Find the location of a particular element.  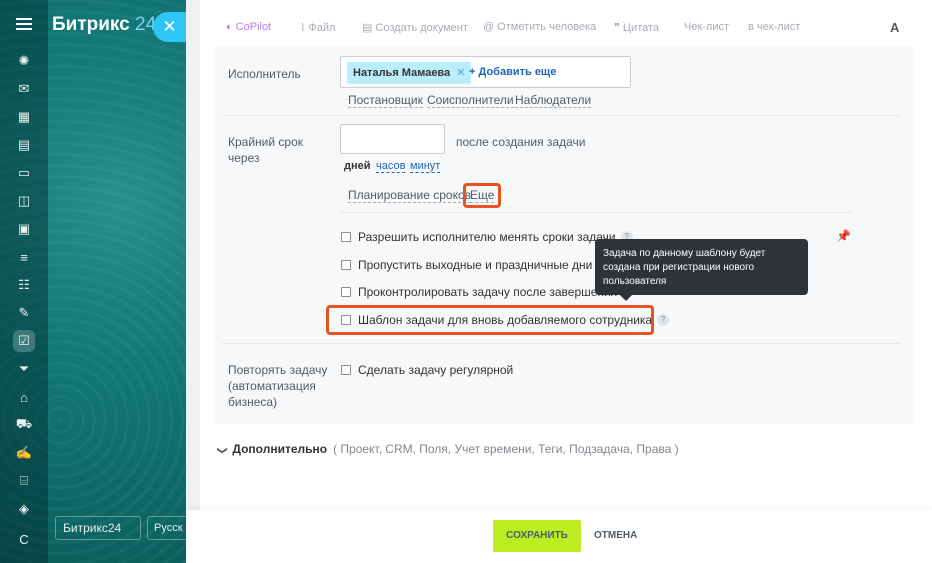

tasks-icon: ☑ is located at coordinates (24, 341).